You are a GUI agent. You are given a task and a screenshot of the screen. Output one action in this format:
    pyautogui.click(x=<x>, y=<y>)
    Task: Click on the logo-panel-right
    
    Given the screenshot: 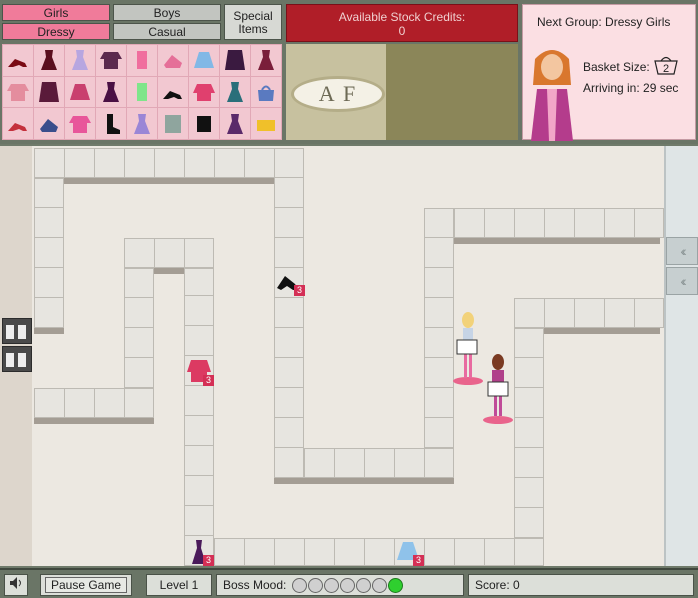 What is the action you would take?
    pyautogui.click(x=452, y=92)
    